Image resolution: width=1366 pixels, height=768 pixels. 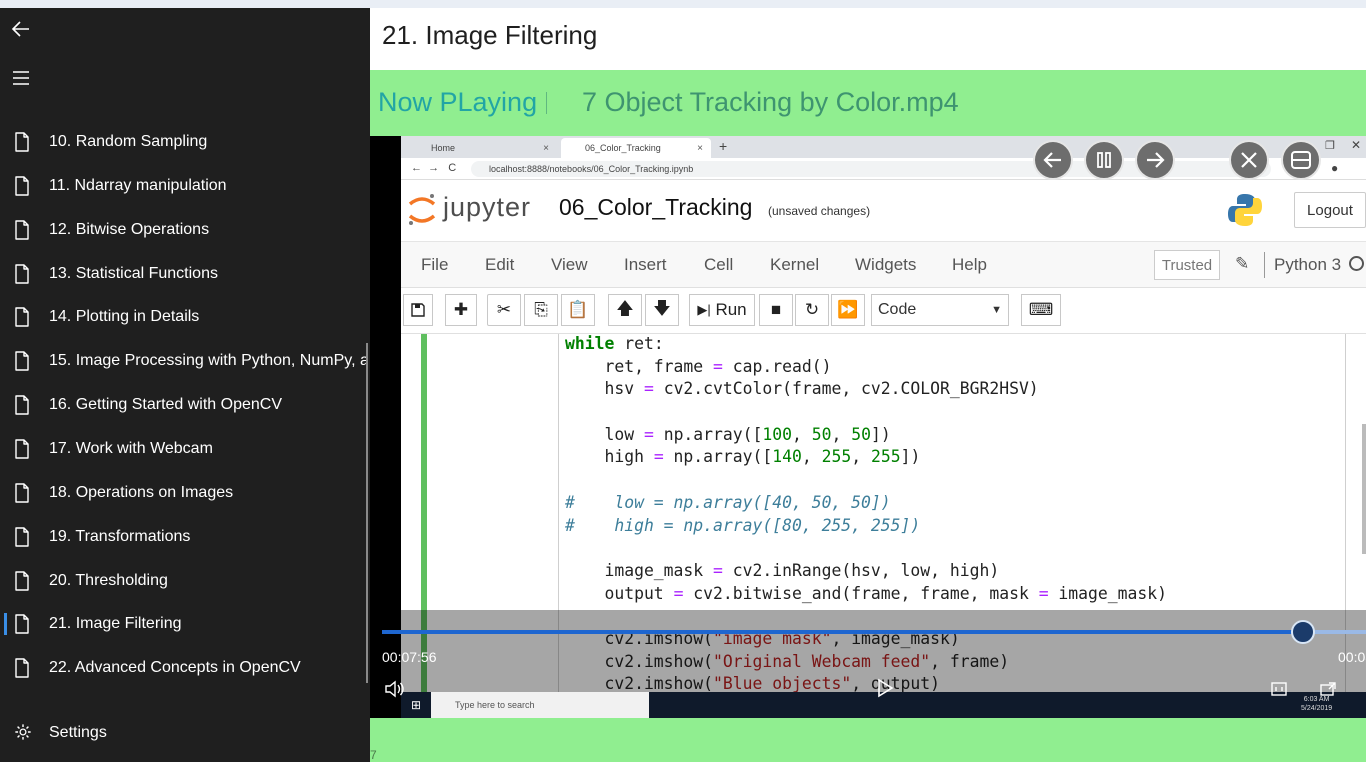 What do you see at coordinates (185, 733) in the screenshot?
I see `sidebar-item-settings: Settings` at bounding box center [185, 733].